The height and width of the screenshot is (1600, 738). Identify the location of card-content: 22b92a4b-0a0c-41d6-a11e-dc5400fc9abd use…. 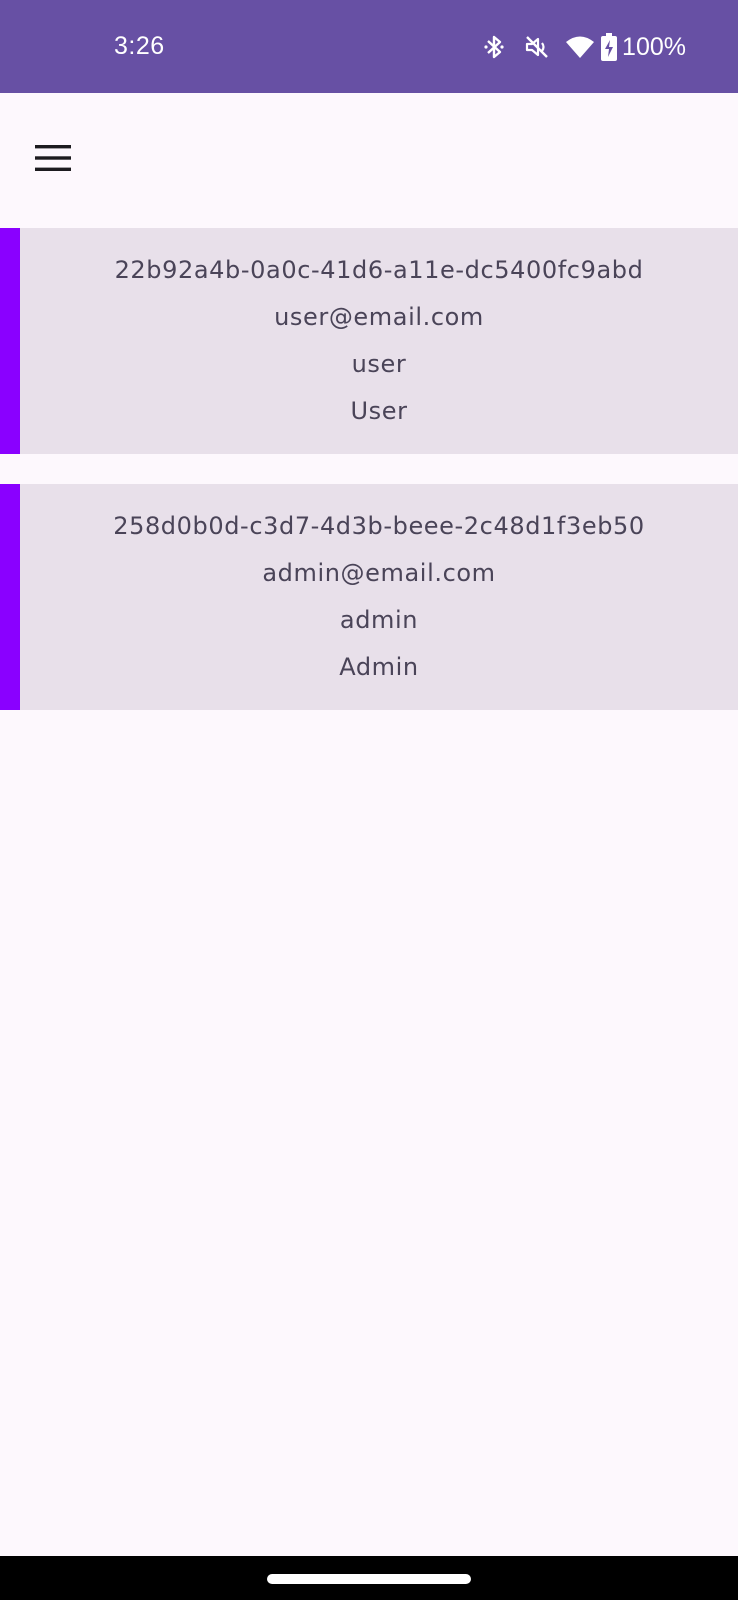
(379, 341).